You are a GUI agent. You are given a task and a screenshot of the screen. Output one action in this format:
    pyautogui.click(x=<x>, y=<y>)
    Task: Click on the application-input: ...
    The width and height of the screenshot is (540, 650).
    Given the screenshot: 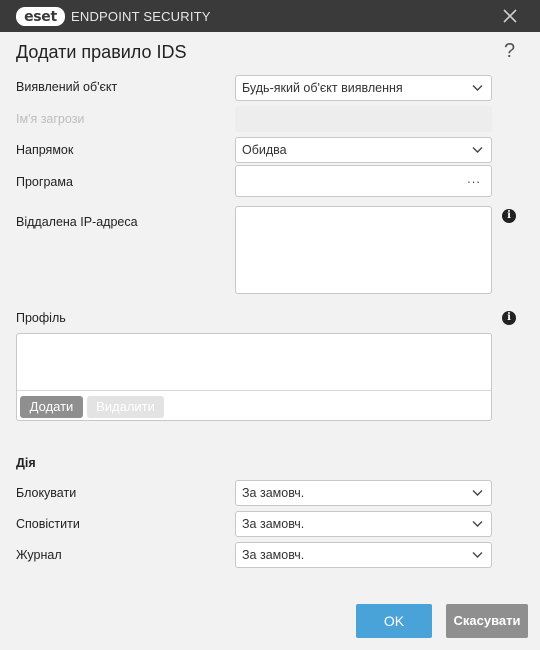 What is the action you would take?
    pyautogui.click(x=363, y=181)
    